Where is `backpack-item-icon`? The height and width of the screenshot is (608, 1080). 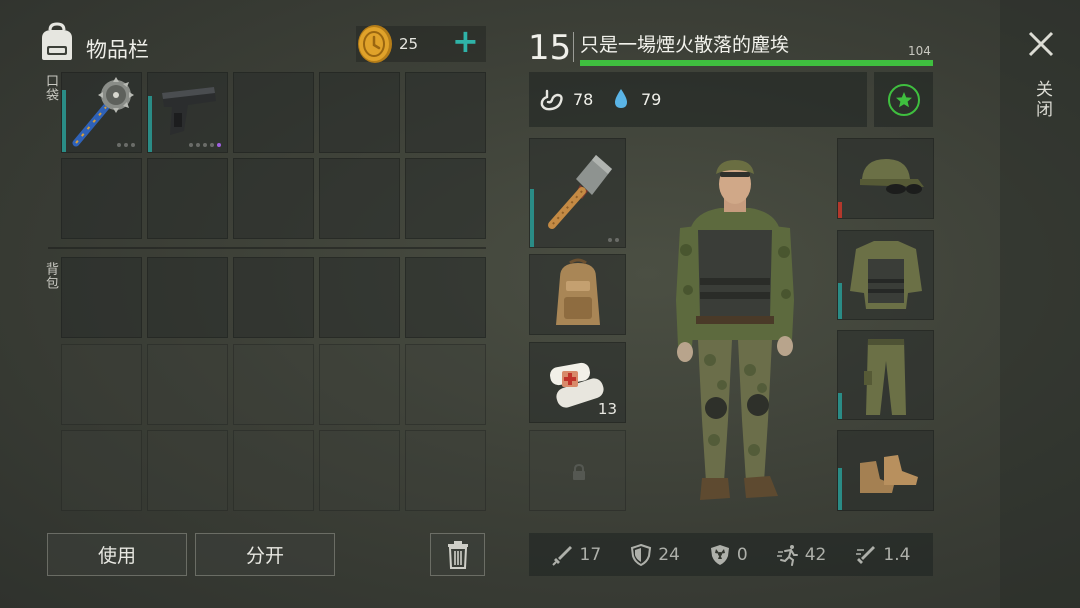
backpack-item-icon is located at coordinates (578, 291).